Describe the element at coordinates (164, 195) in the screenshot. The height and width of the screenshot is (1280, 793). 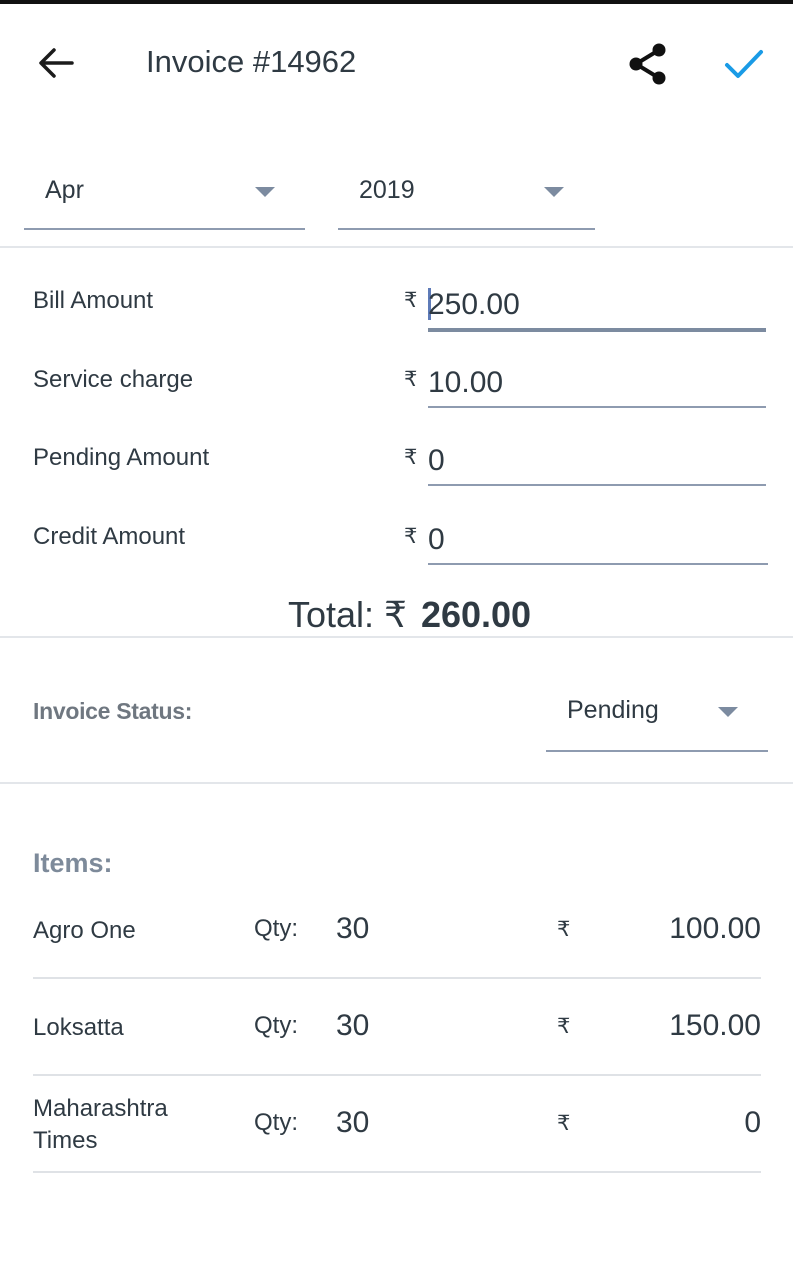
I see `month-select: Apr` at that location.